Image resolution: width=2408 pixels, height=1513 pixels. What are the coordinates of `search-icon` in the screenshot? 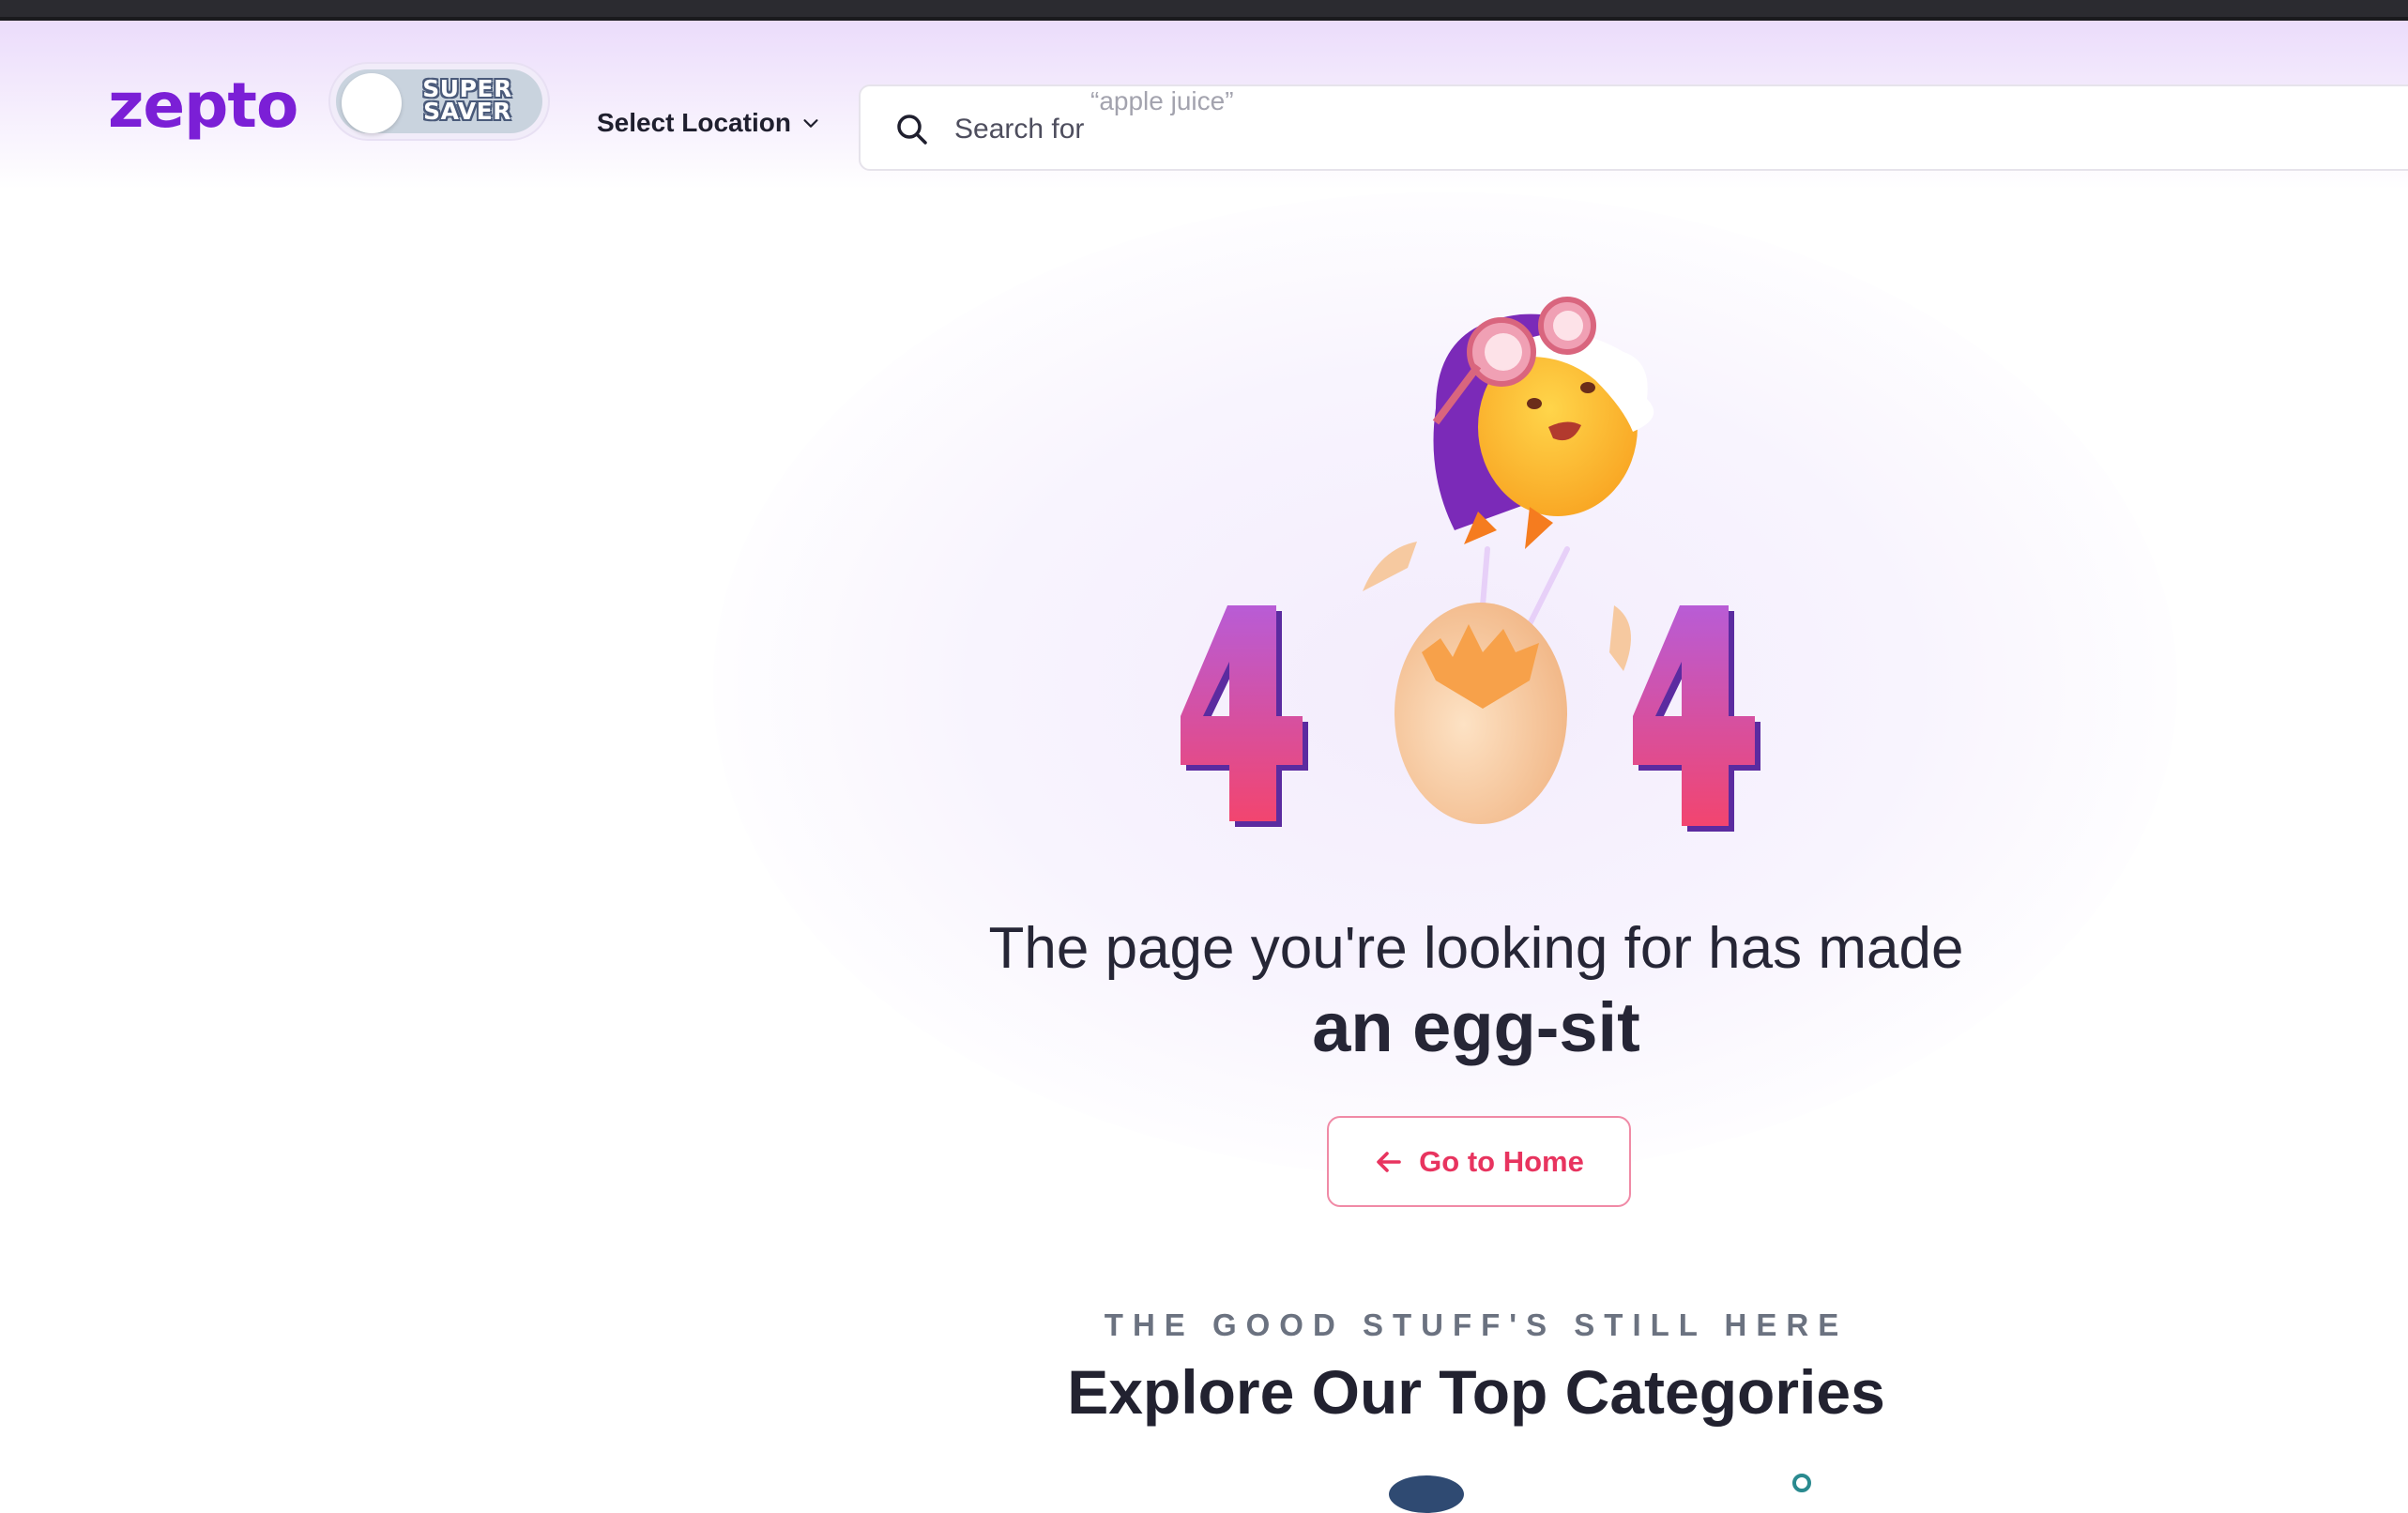 It's located at (912, 130).